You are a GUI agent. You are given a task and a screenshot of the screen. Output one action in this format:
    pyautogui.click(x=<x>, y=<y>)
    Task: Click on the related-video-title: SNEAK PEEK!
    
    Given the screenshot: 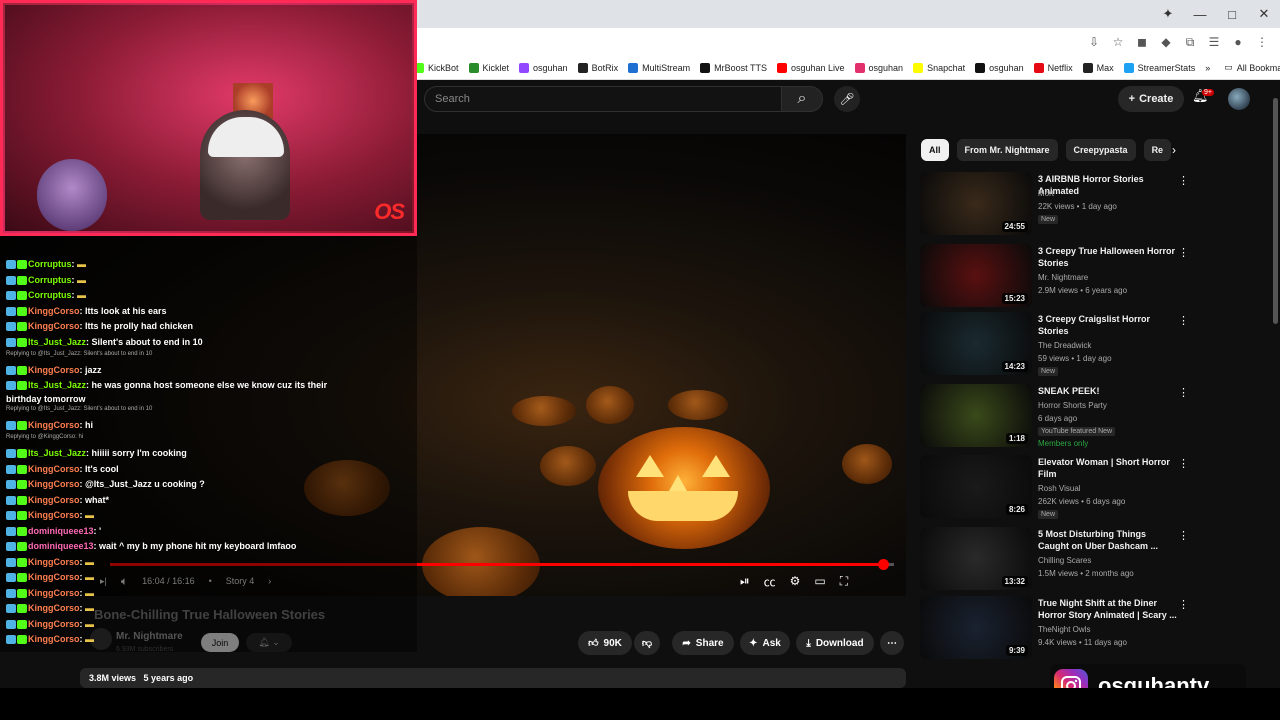 What is the action you would take?
    pyautogui.click(x=1108, y=391)
    